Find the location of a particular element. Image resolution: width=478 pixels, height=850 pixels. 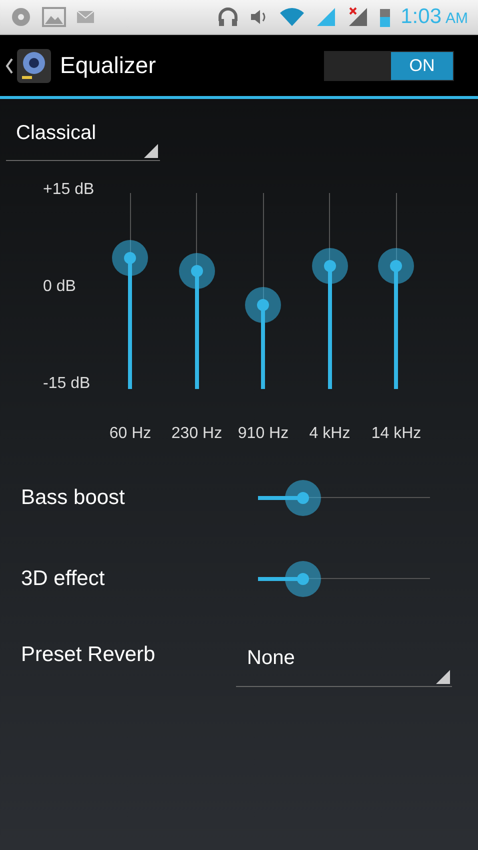

no-signal-icon is located at coordinates (357, 17).